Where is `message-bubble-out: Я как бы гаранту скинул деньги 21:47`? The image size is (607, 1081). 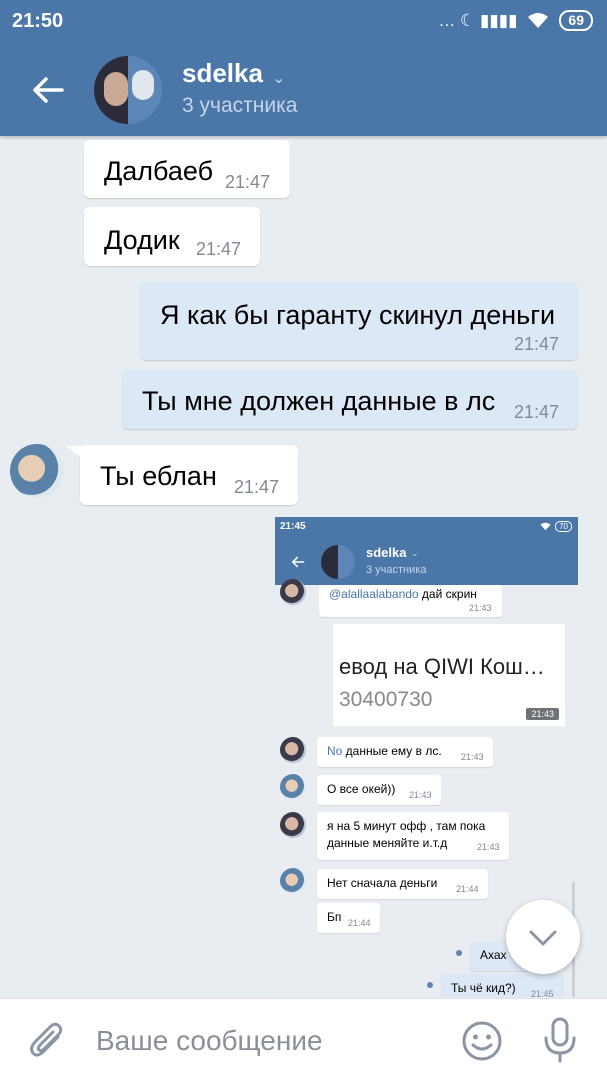
message-bubble-out: Я как бы гаранту скинул деньги 21:47 is located at coordinates (359, 321).